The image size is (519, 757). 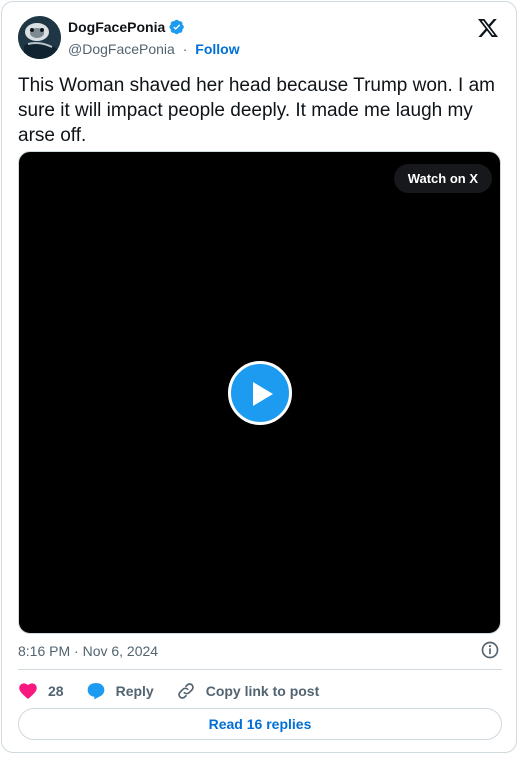 I want to click on timestamp-row: 8:16 PM · Nov 6, 2024, so click(x=88, y=651).